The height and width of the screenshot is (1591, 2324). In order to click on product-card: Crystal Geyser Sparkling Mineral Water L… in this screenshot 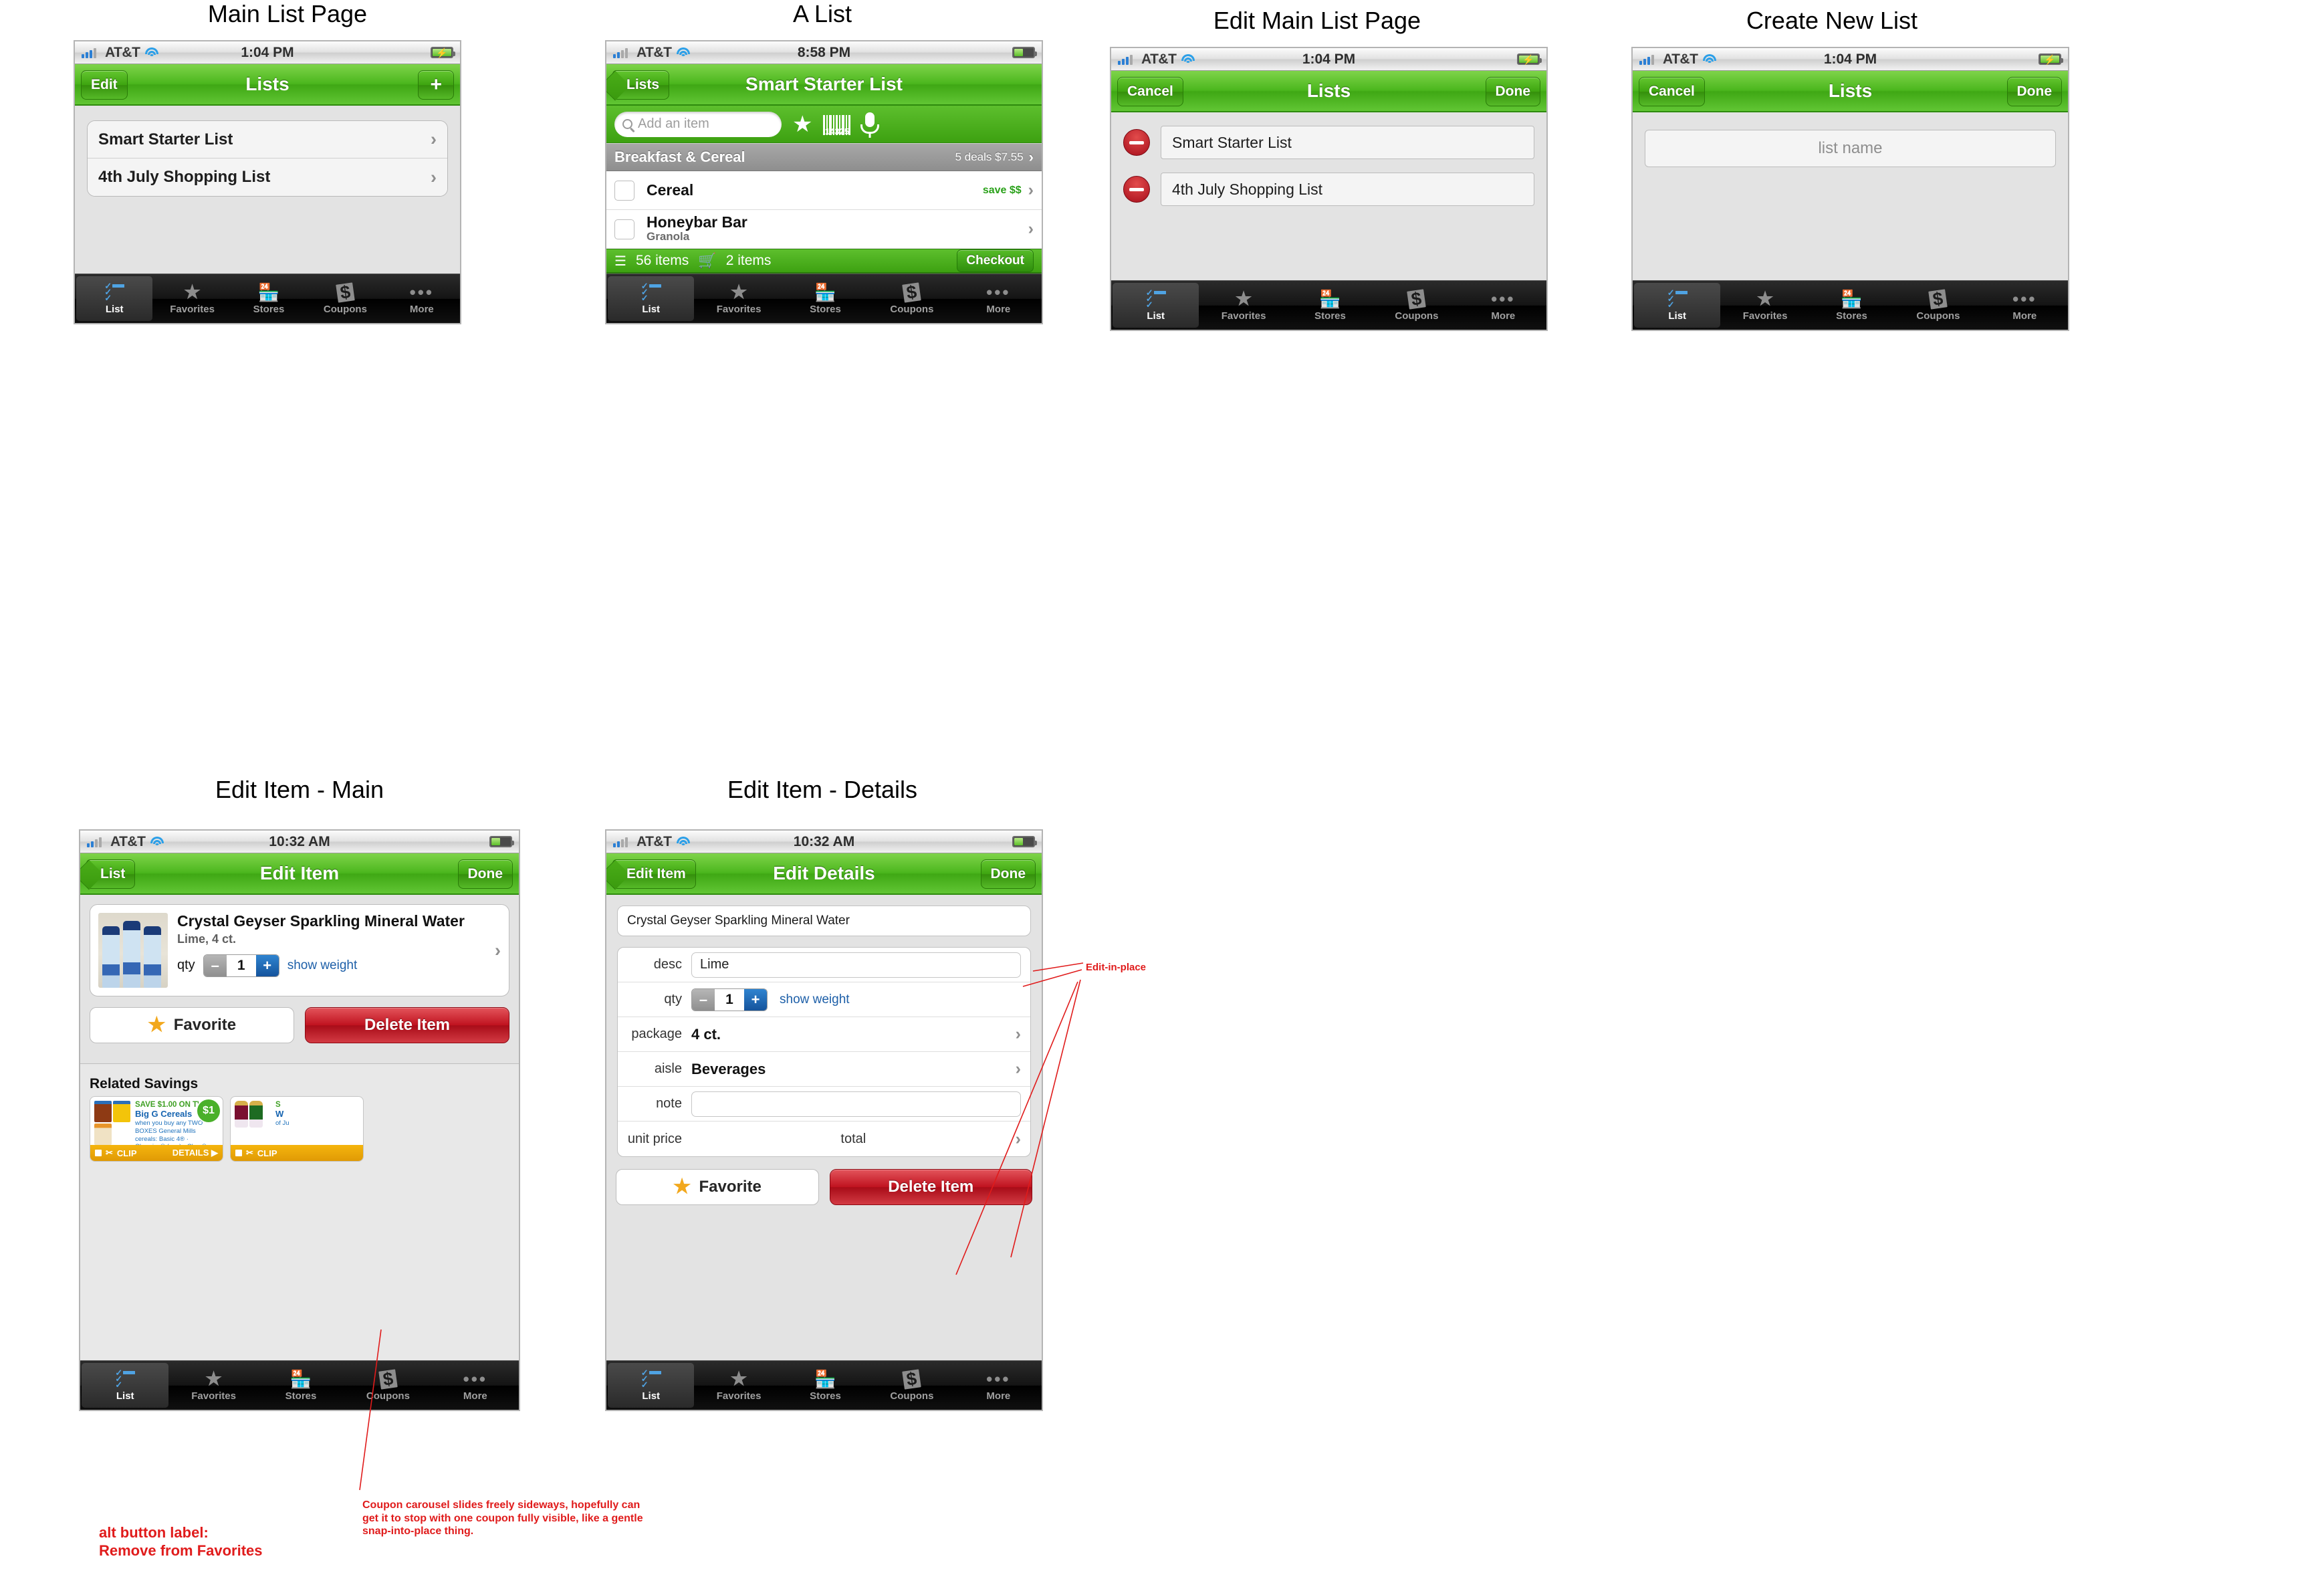, I will do `click(299, 950)`.